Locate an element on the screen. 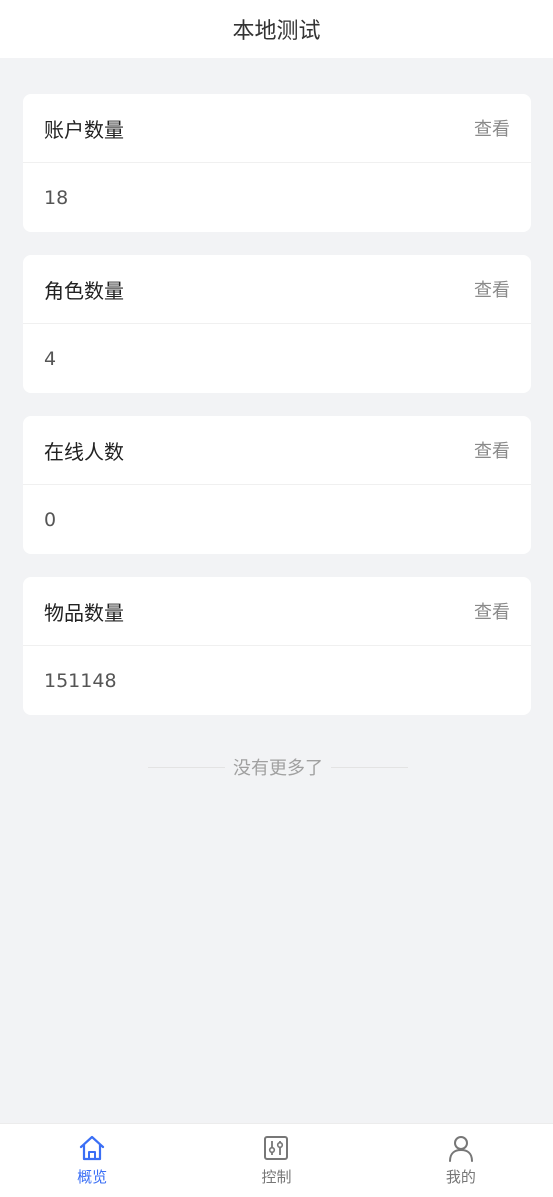  tab-mine: 我的 is located at coordinates (461, 1160).